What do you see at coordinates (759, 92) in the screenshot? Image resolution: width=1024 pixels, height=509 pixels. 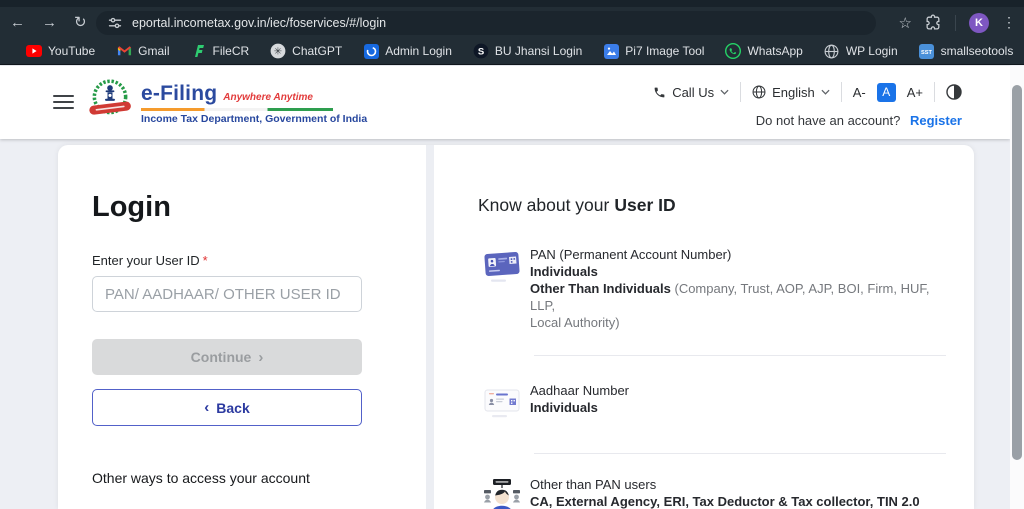 I see `globe-icon` at bounding box center [759, 92].